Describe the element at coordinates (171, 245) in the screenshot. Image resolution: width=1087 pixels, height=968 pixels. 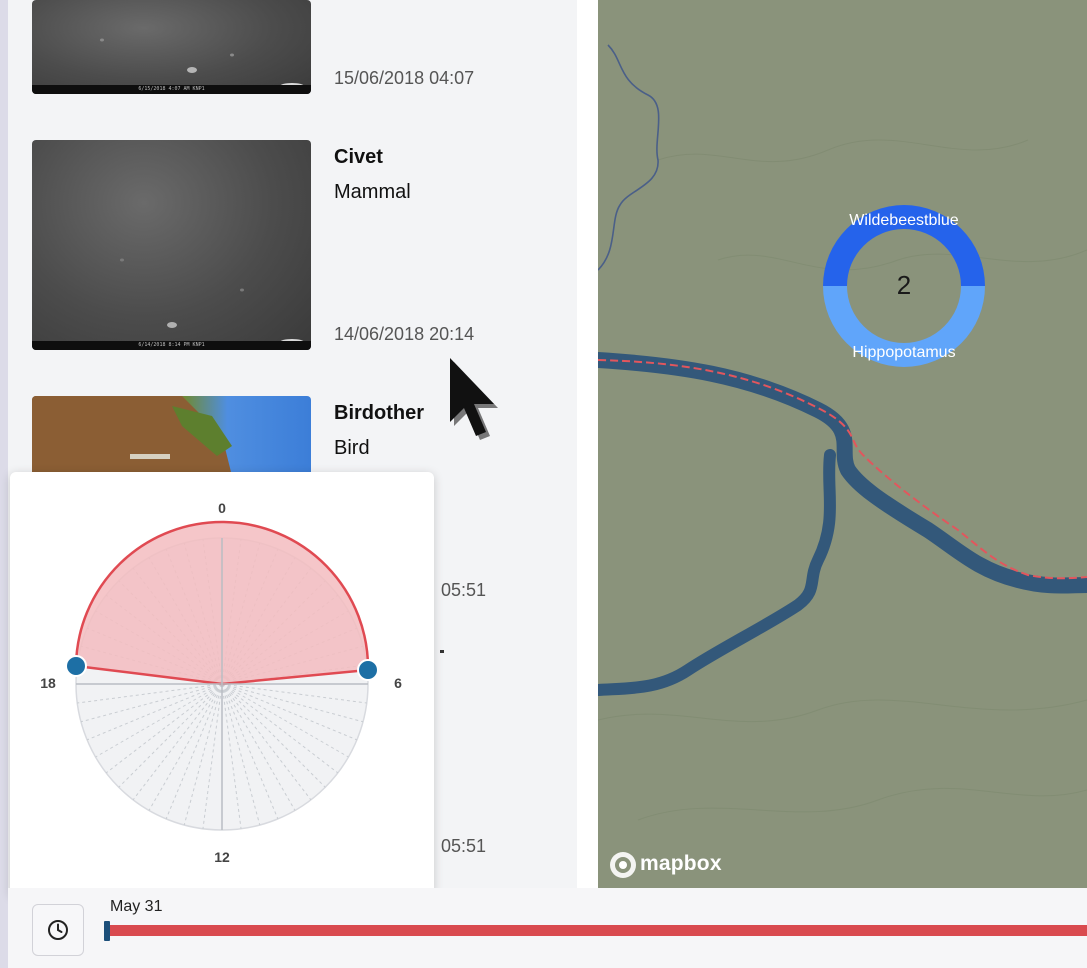
I see `sighting-thumbnail: 6/14/2018 8:14 PM KNP1` at that location.